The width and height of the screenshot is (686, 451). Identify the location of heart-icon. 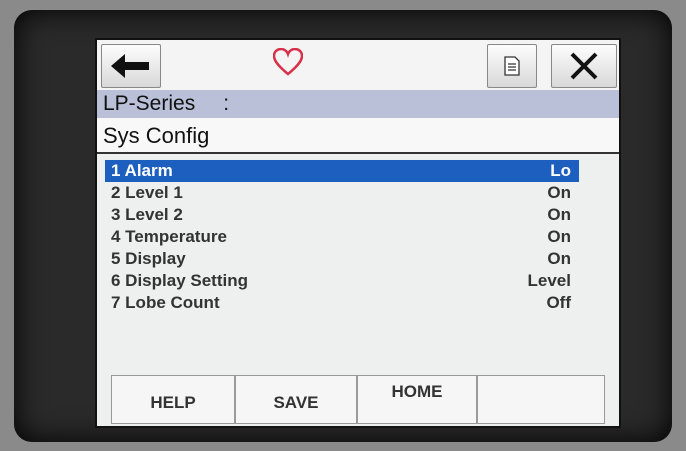
(288, 62).